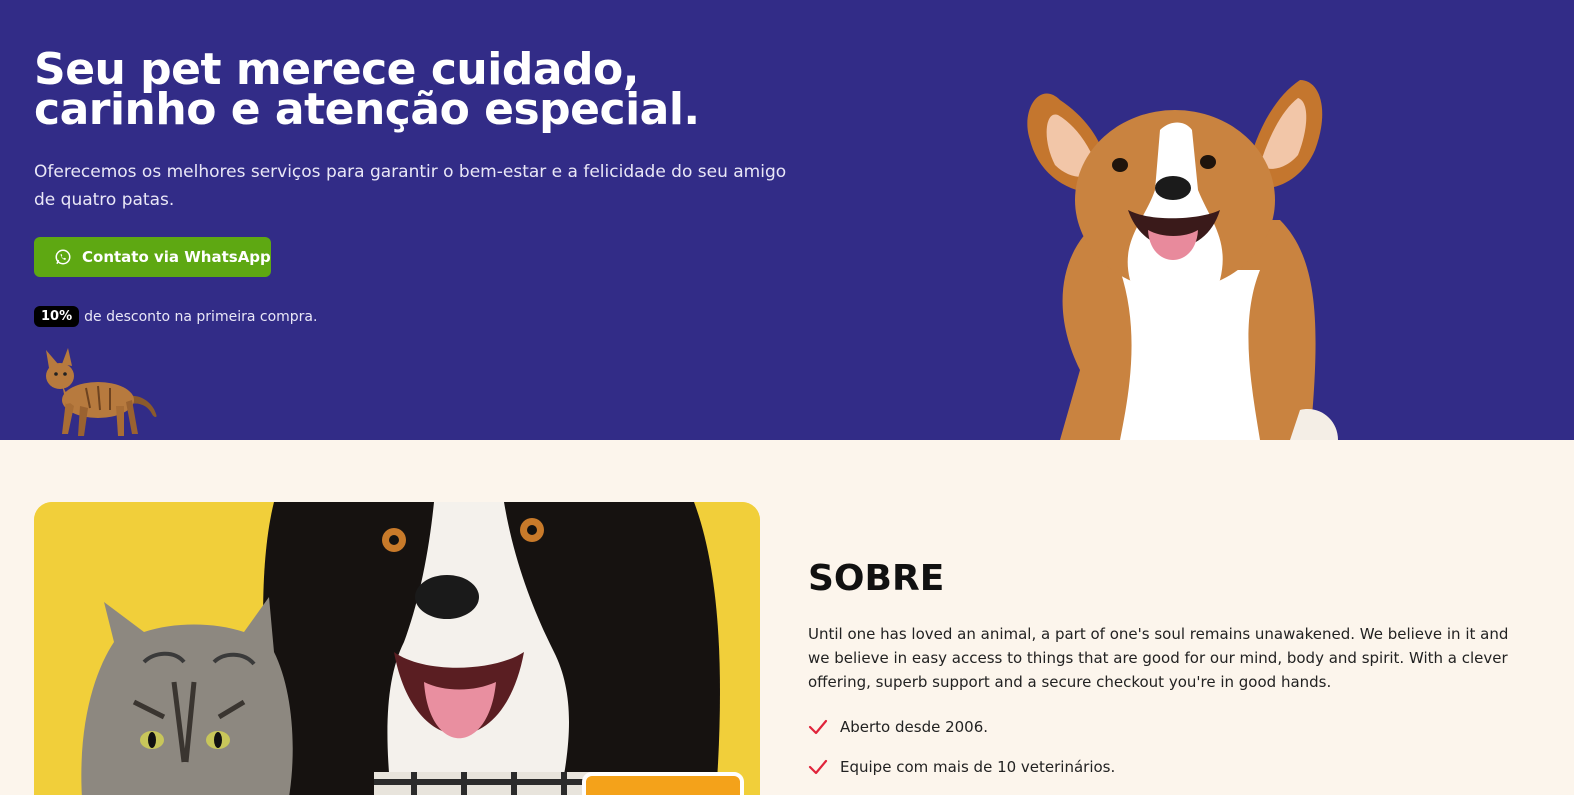 The width and height of the screenshot is (1574, 795). What do you see at coordinates (176, 257) in the screenshot?
I see `whatsapp-button-label: Contato via WhatsApp` at bounding box center [176, 257].